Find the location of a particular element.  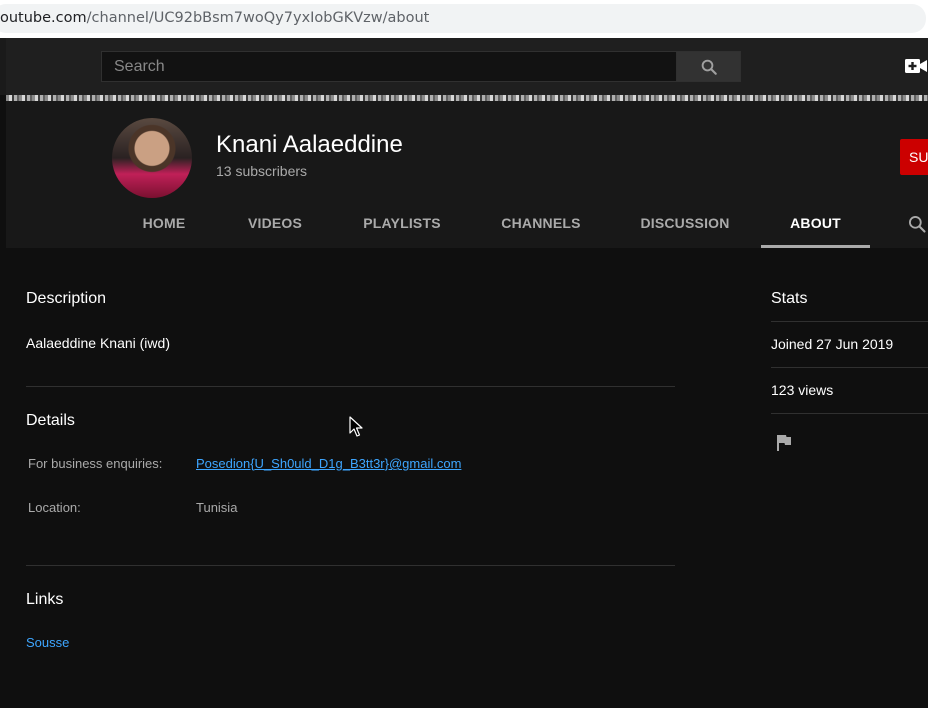

search-button is located at coordinates (708, 66).